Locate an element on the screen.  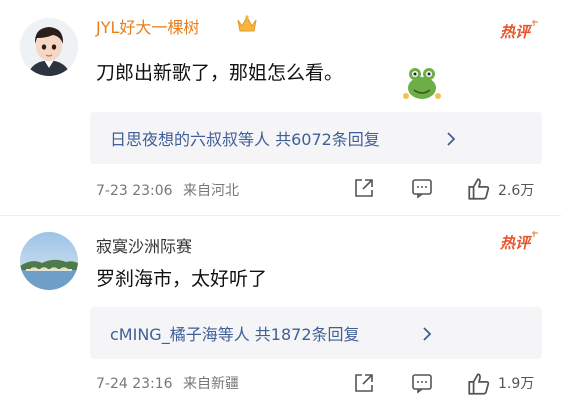
like-count: 1.9万 is located at coordinates (516, 384).